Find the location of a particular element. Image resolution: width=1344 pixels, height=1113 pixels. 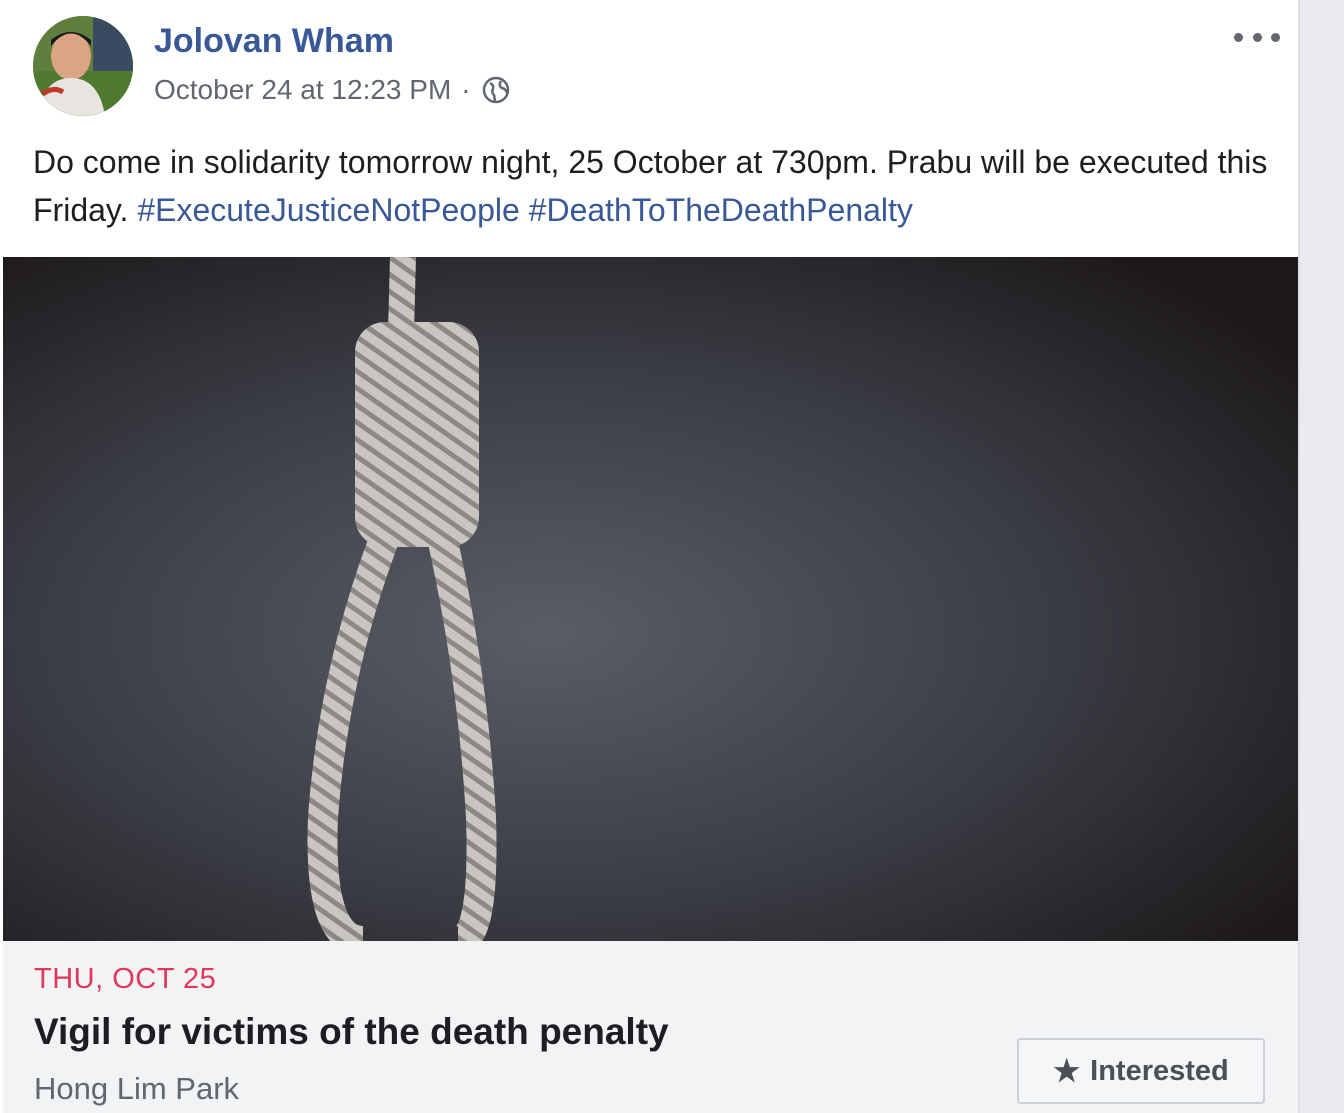

event-date: THU, OCT 25 is located at coordinates (125, 979).